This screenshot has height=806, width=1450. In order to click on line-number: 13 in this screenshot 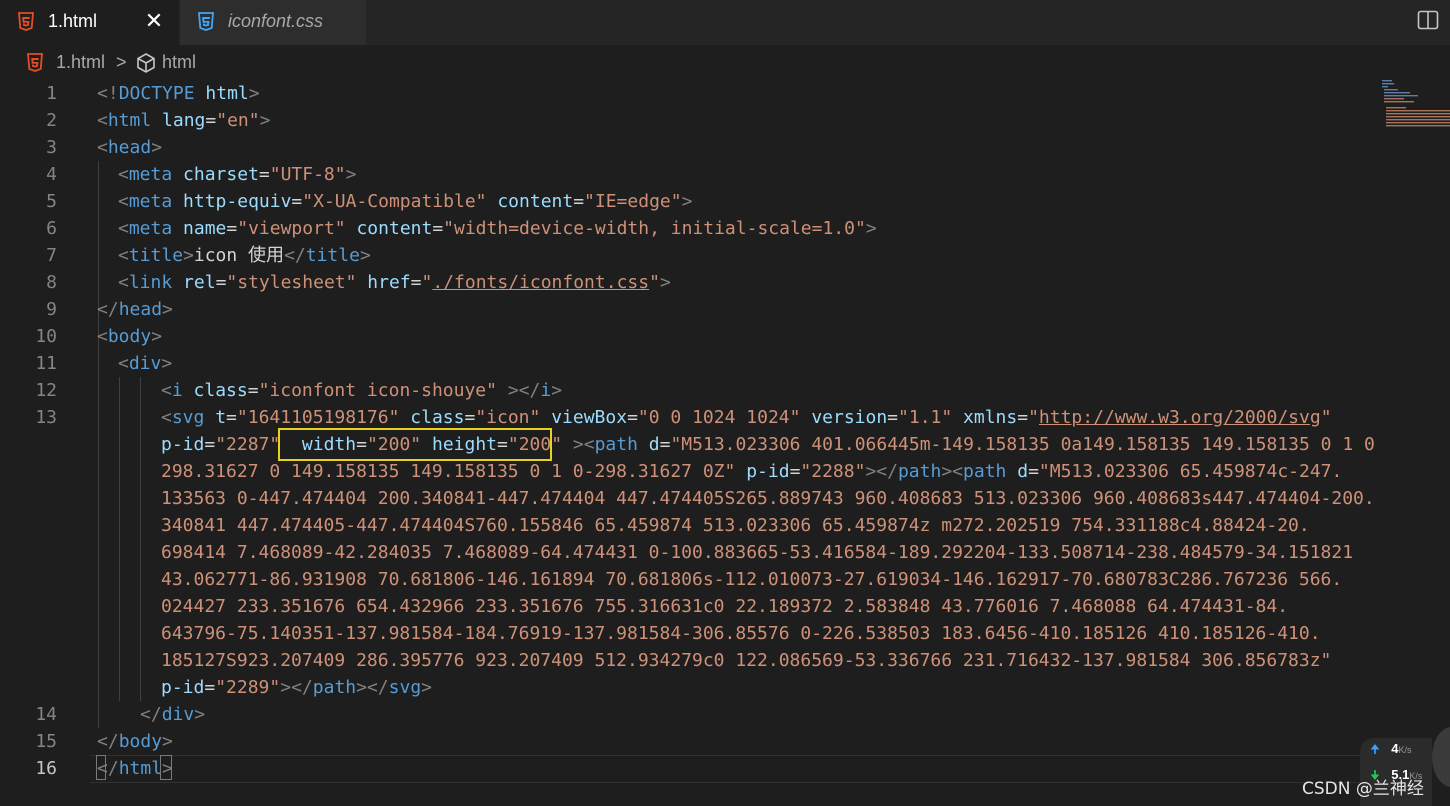, I will do `click(46, 417)`.